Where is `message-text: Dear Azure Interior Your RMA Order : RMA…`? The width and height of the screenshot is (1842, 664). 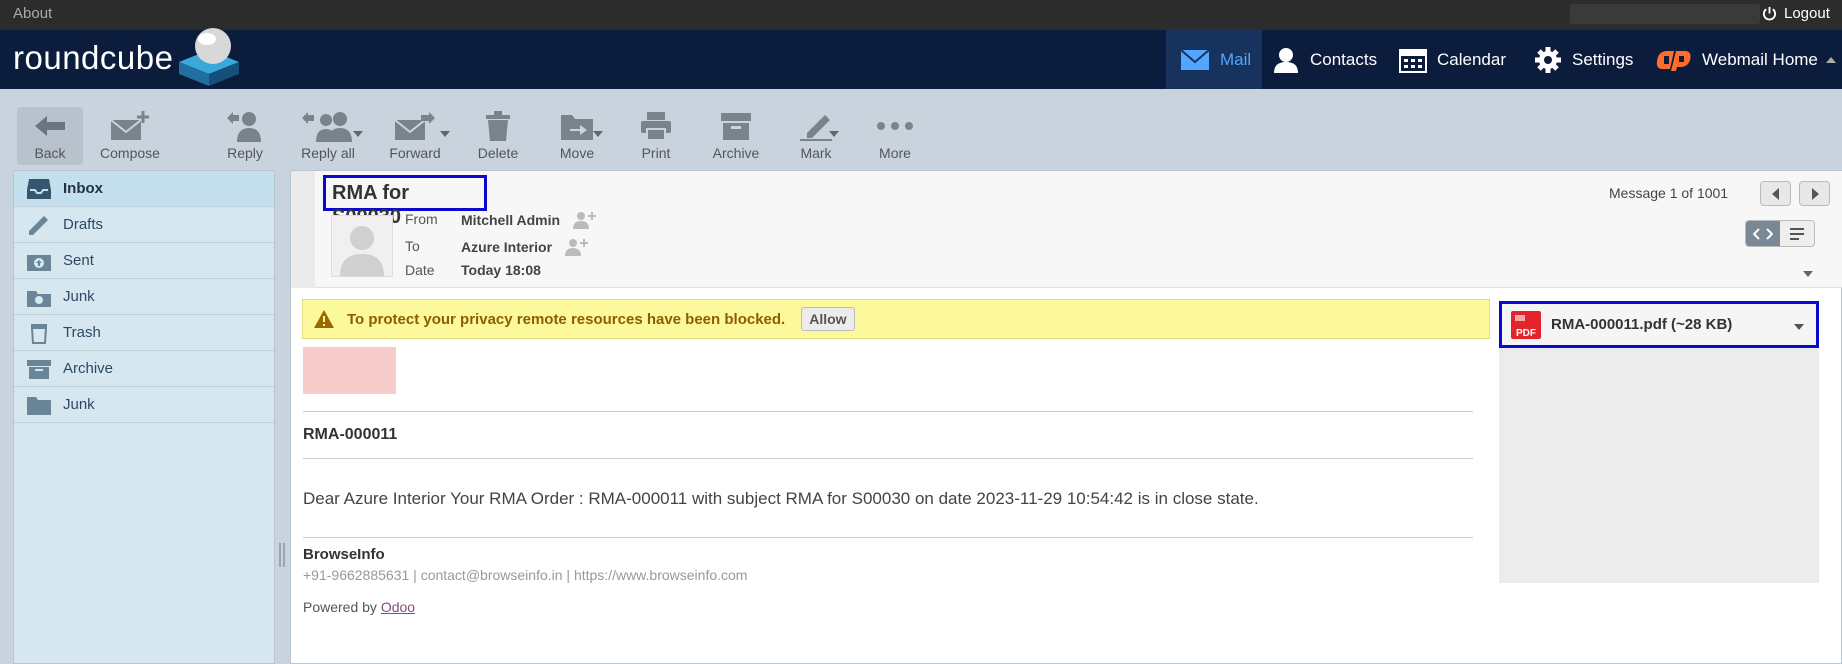
message-text: Dear Azure Interior Your RMA Order : RMA… is located at coordinates (781, 498).